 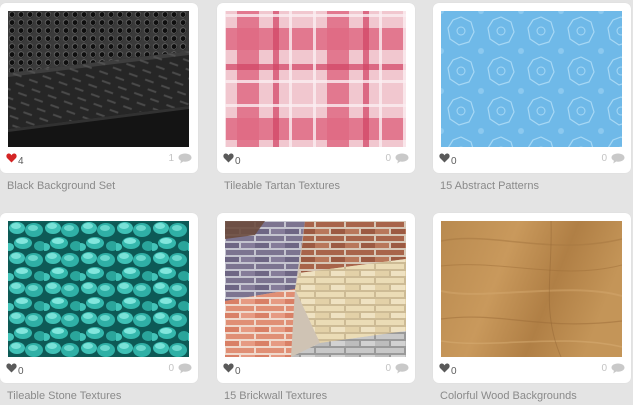 I want to click on card-title: Tileable Stone Textures, so click(x=64, y=396).